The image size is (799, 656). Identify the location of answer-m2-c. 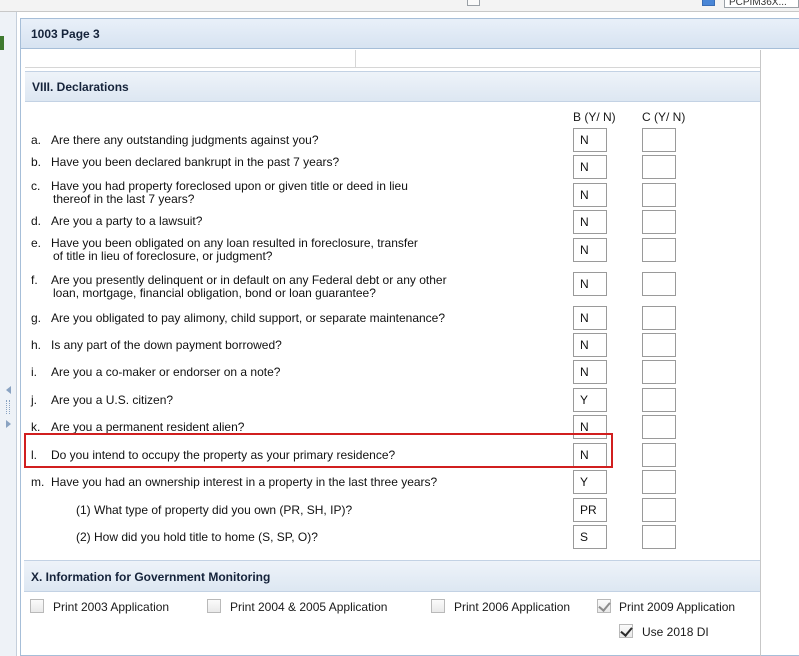
(659, 537).